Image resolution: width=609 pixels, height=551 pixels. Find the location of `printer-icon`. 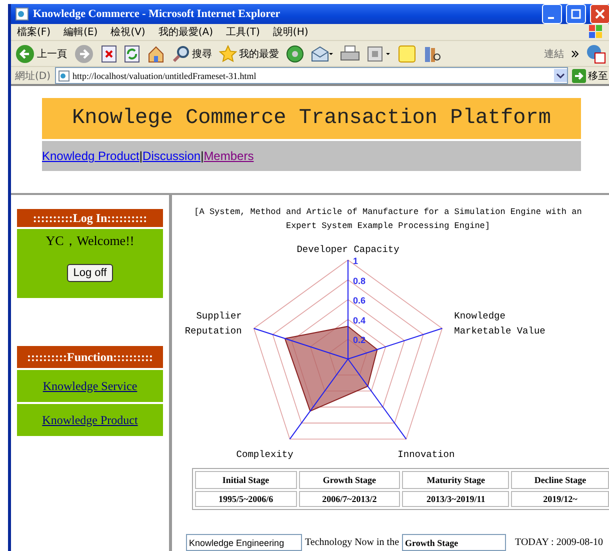

printer-icon is located at coordinates (350, 53).